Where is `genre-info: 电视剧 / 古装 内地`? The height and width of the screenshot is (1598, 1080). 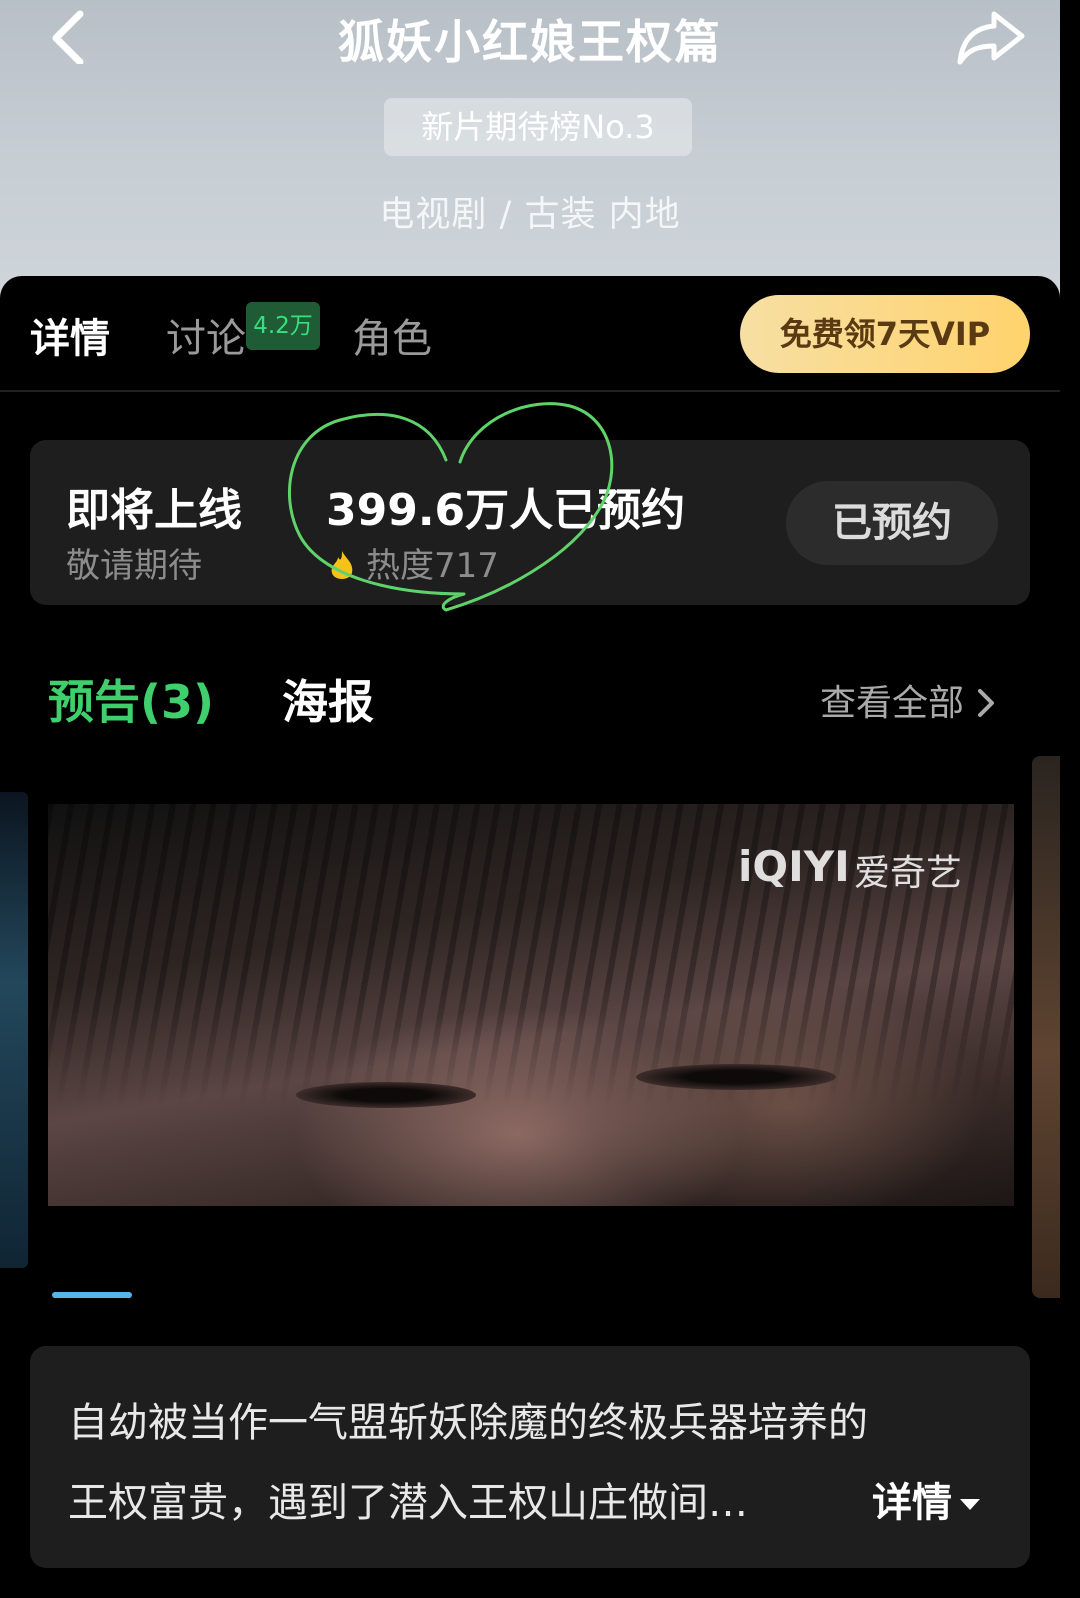
genre-info: 电视剧 / 古装 内地 is located at coordinates (530, 215).